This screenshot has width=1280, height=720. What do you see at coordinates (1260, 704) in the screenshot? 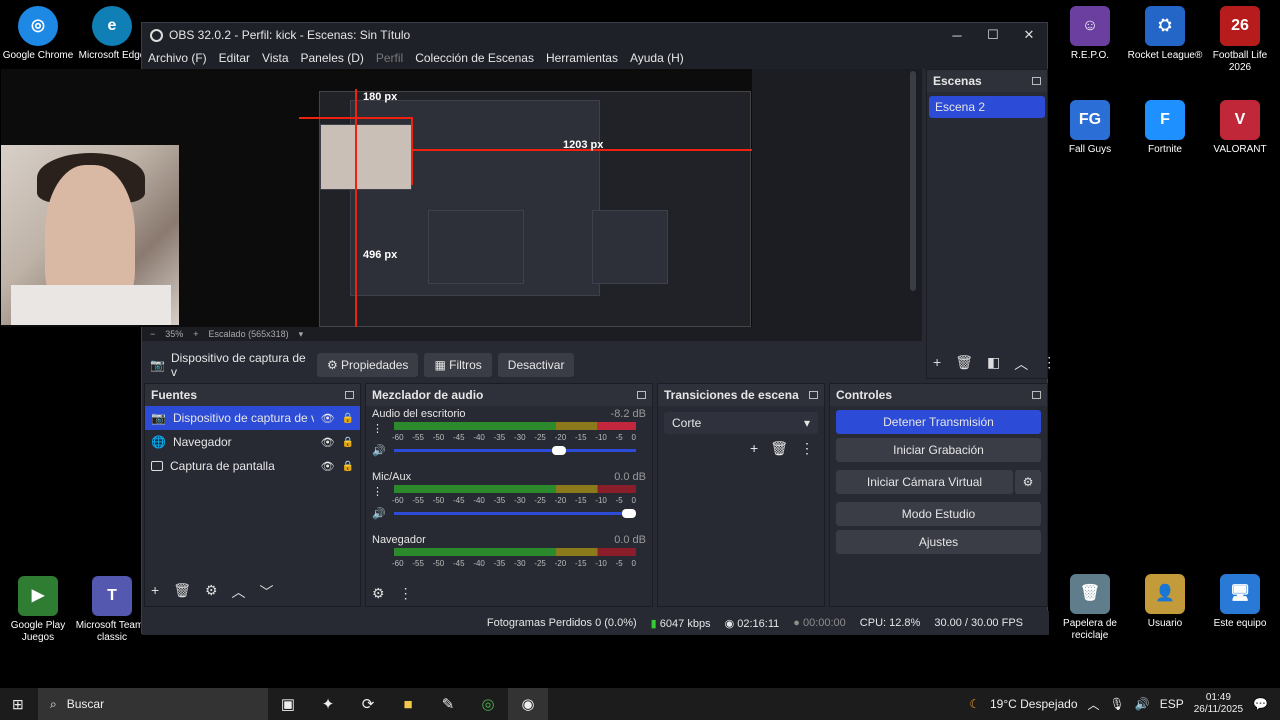
I see `notifications-icon: 💬` at bounding box center [1260, 704].